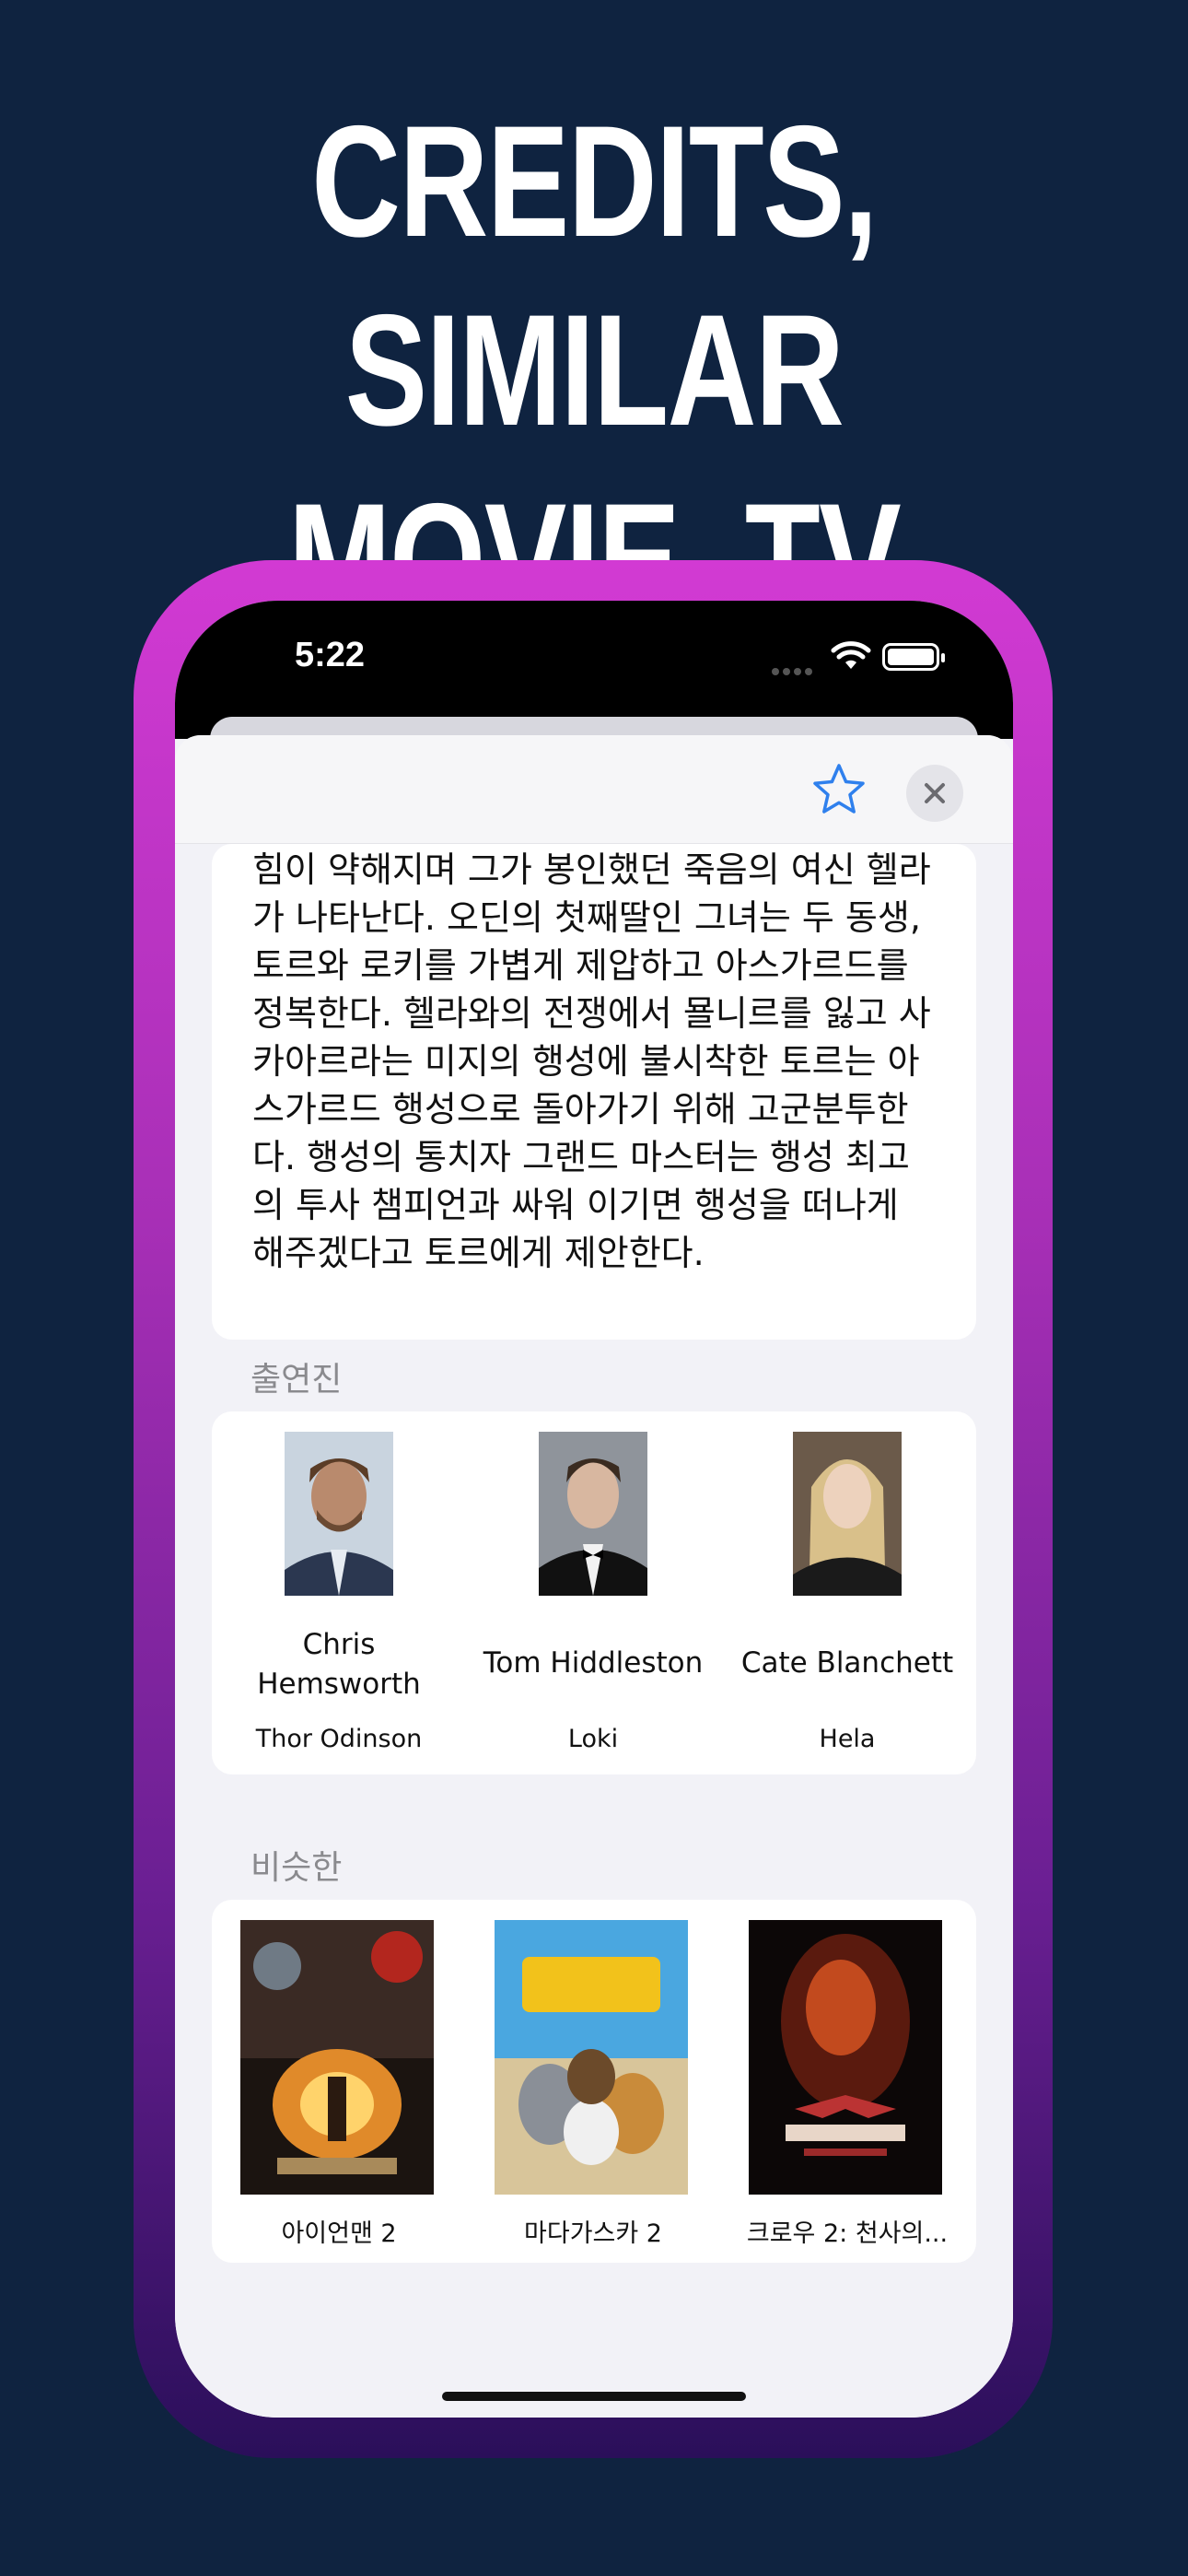 Image resolution: width=1188 pixels, height=2576 pixels. I want to click on similar-section-title: 비슷한, so click(296, 1868).